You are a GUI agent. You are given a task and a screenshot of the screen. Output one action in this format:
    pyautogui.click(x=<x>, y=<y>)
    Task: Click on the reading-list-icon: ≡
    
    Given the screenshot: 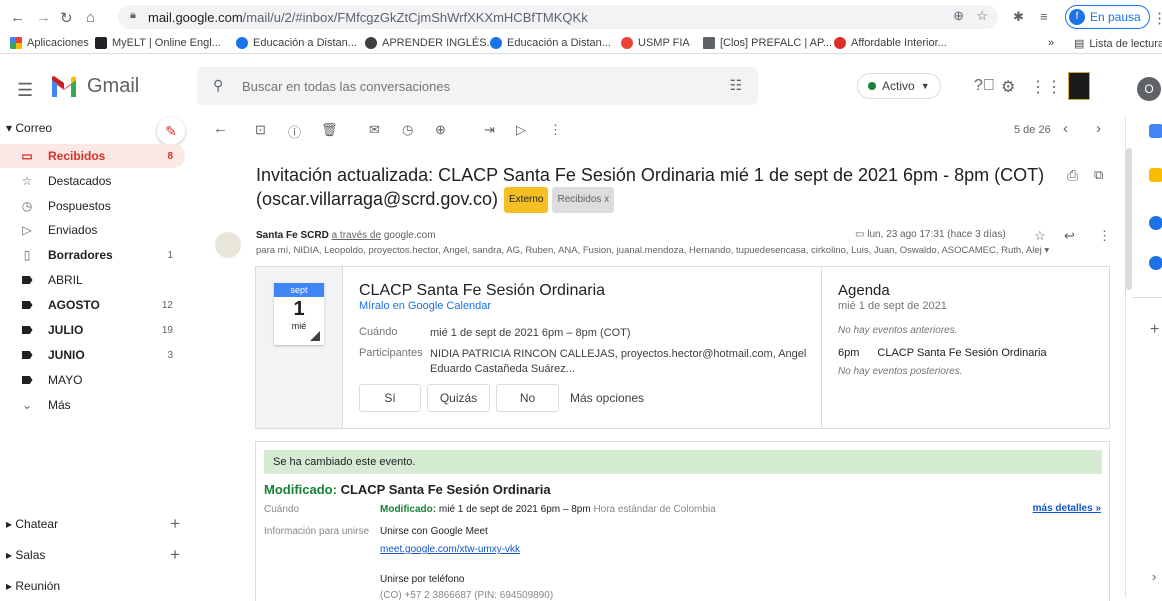 What is the action you would take?
    pyautogui.click(x=1044, y=16)
    